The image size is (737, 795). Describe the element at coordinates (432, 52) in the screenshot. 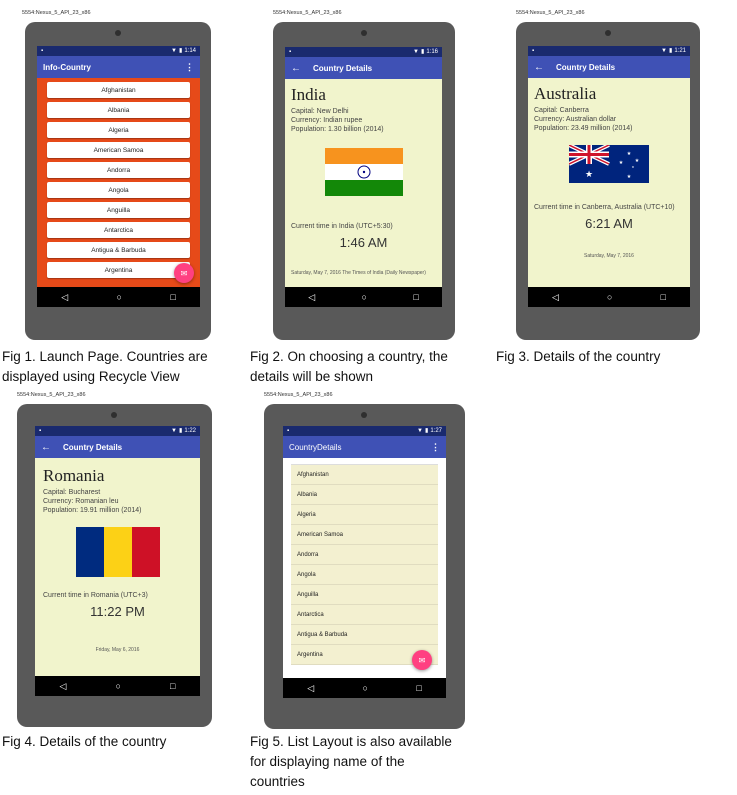

I see `status-time: 1:16` at that location.